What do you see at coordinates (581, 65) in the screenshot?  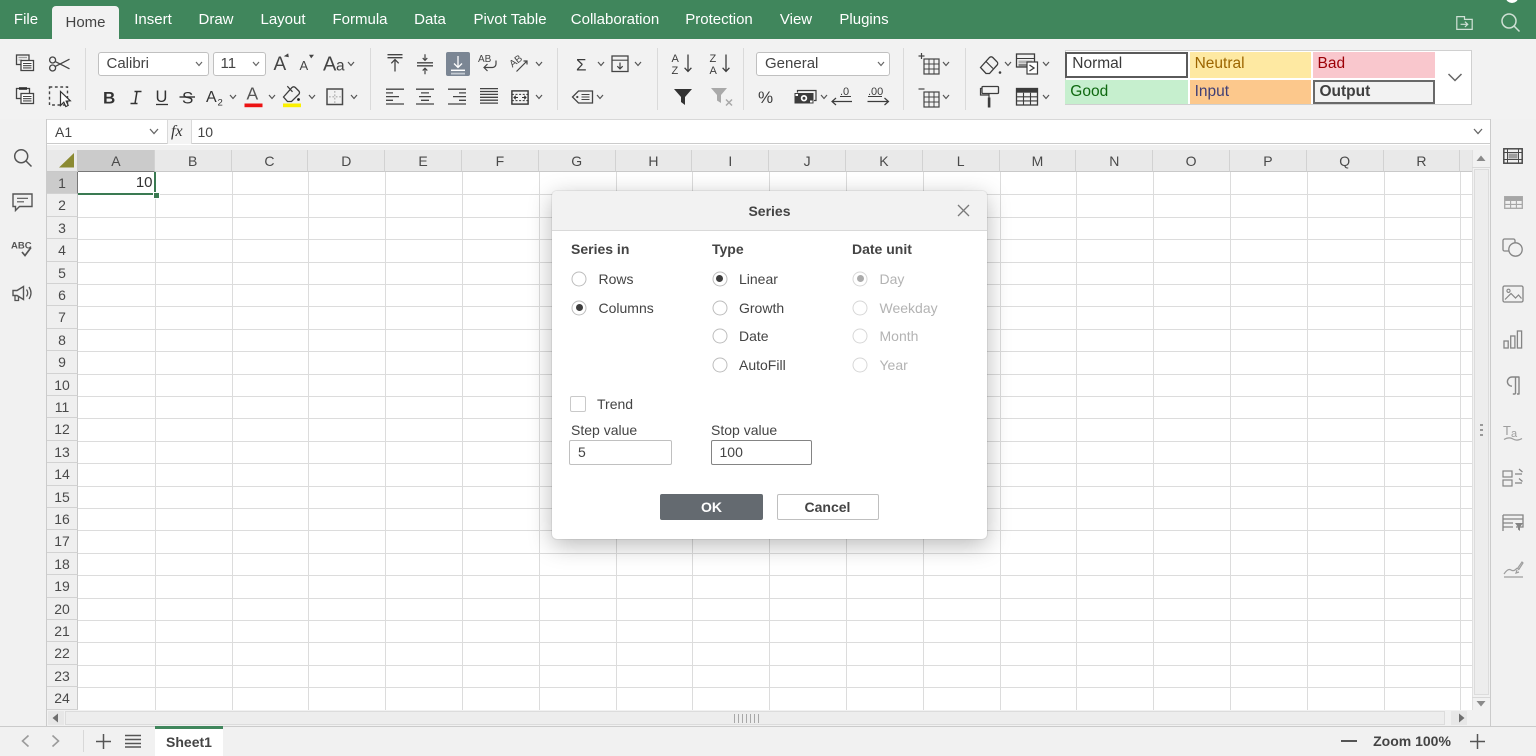 I see `svg-text: Σ` at bounding box center [581, 65].